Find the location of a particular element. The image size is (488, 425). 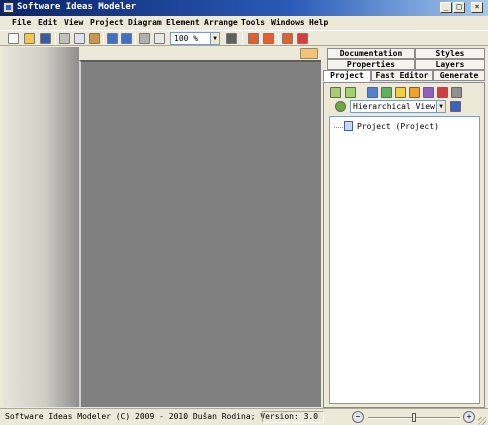

zoom-select: 100 % ▼ is located at coordinates (195, 38).